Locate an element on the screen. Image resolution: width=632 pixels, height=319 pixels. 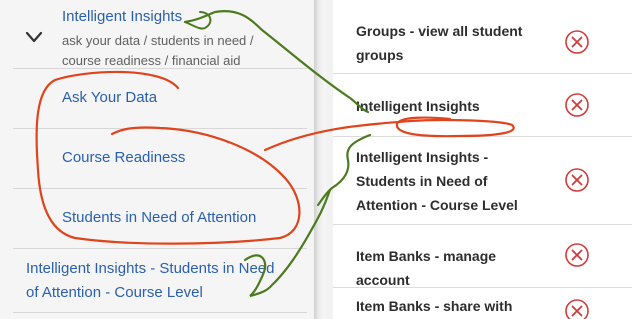
selected-permission-item-banks-share: Item Banks - share with is located at coordinates (434, 306).